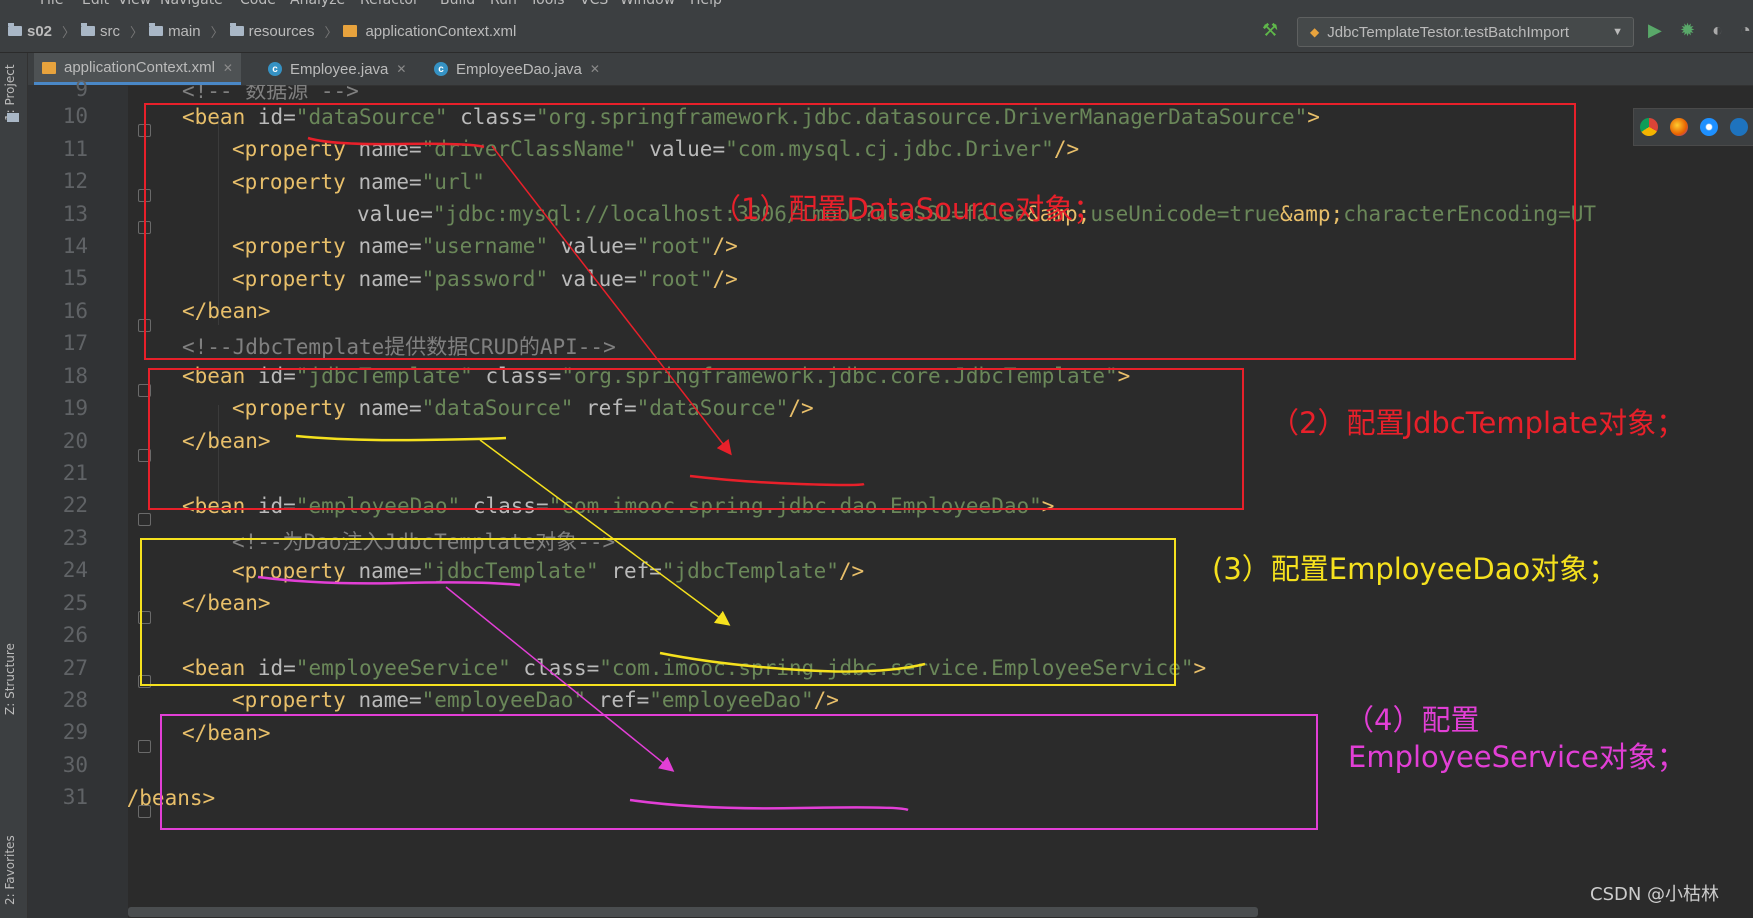 Image resolution: width=1753 pixels, height=918 pixels. Describe the element at coordinates (769, 805) in the screenshot. I see `underline-employeedao-ref` at that location.